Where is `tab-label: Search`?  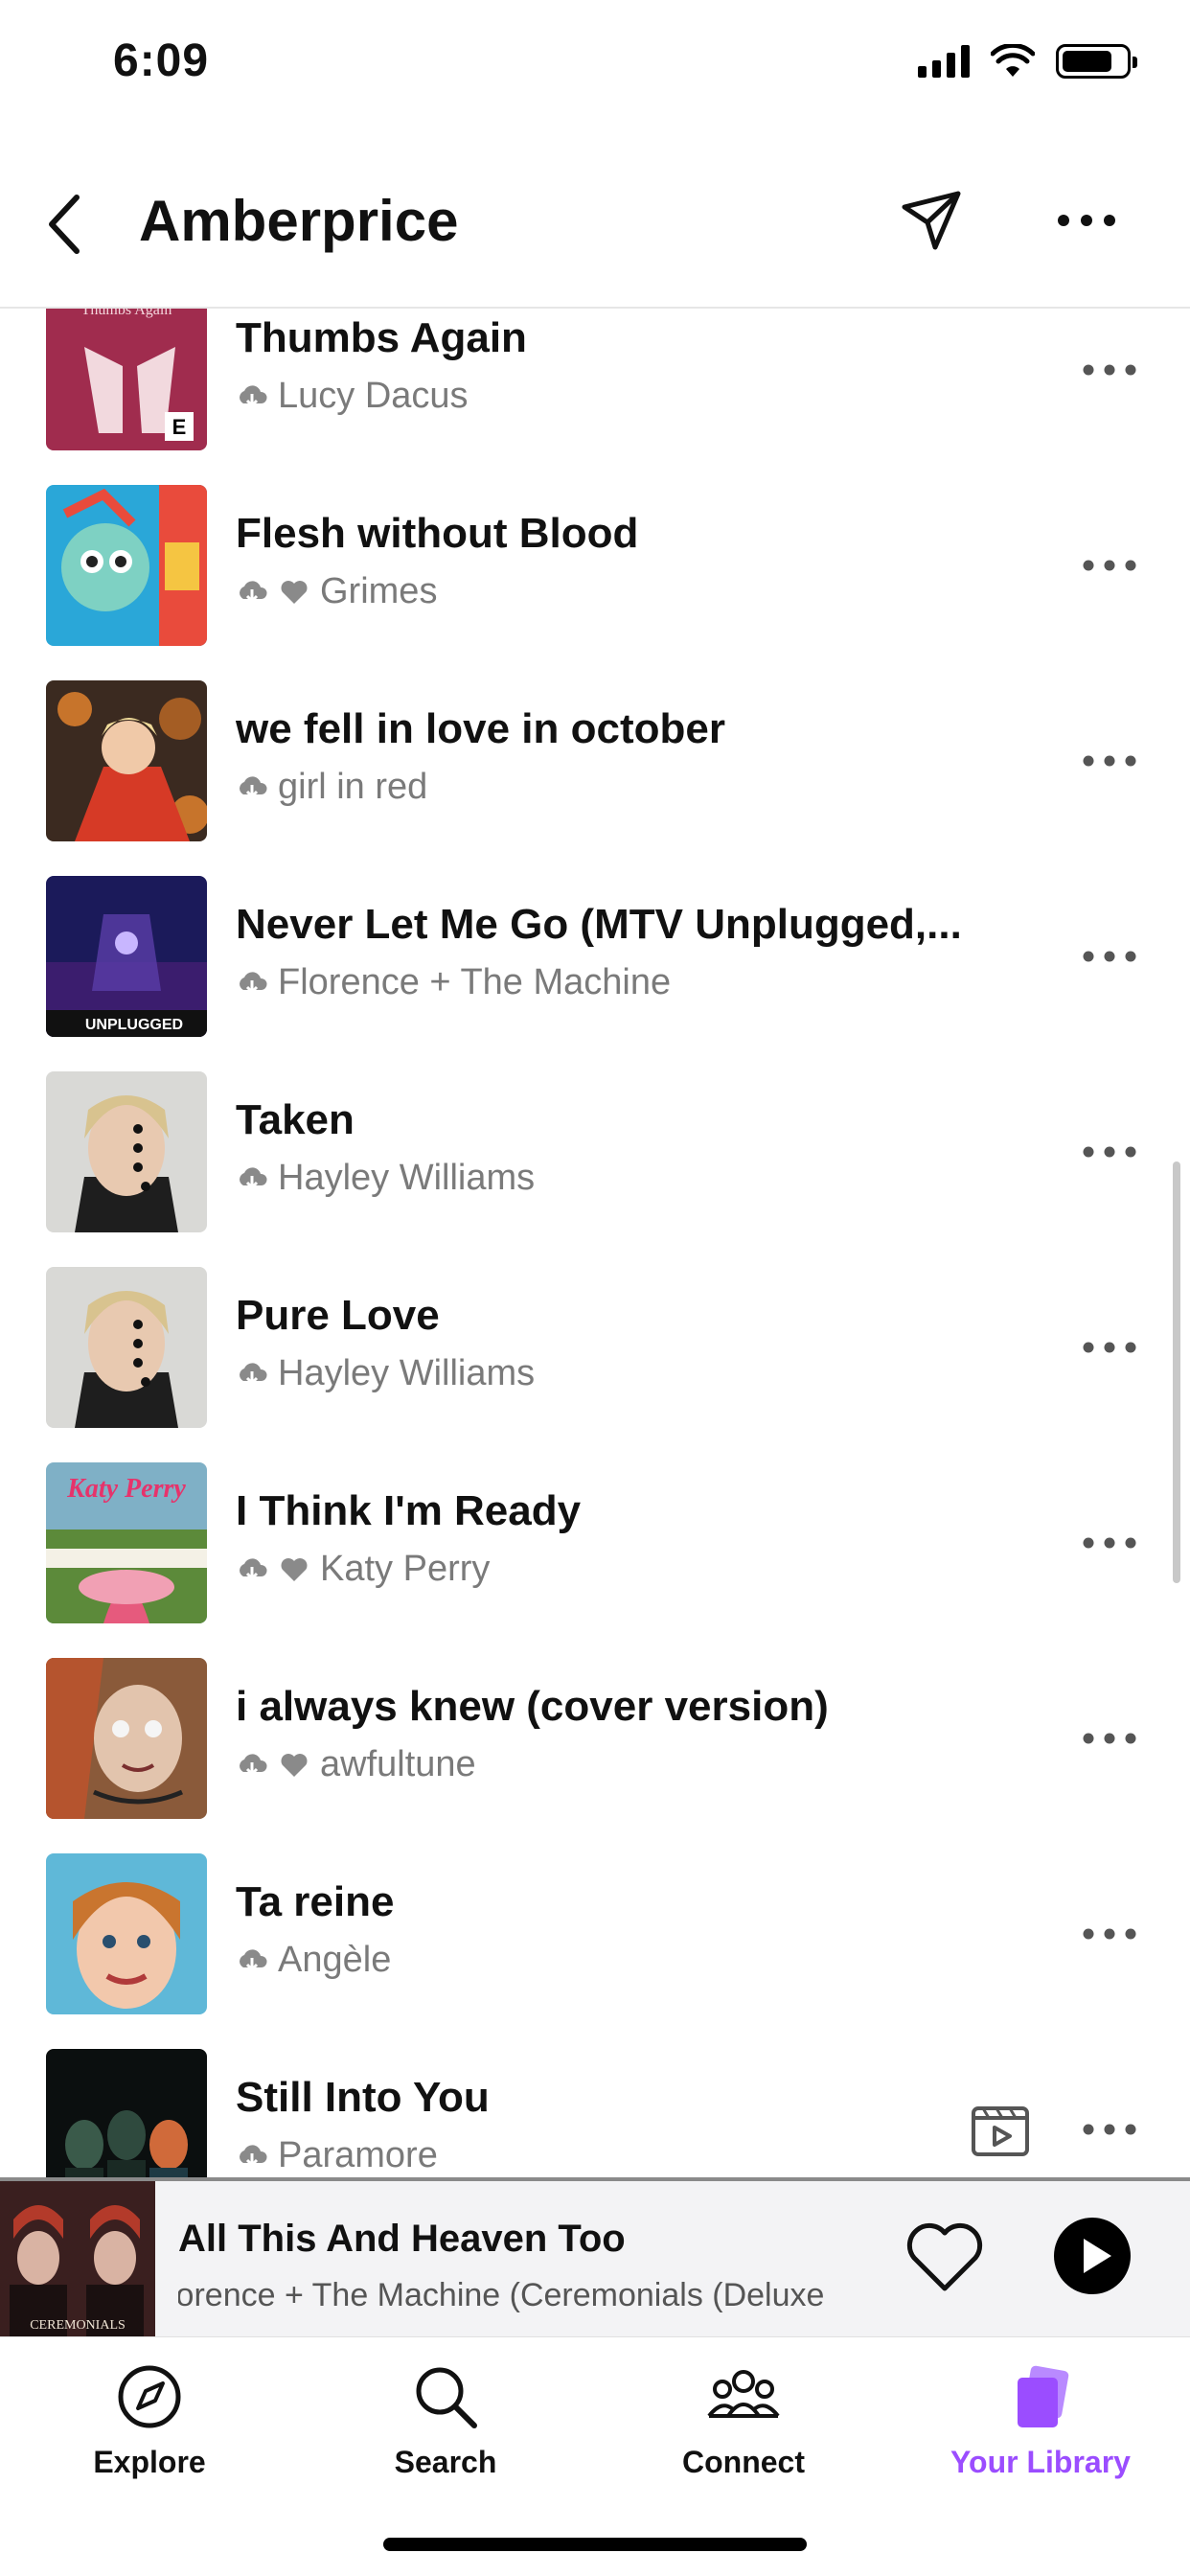
tab-label: Search is located at coordinates (445, 2462).